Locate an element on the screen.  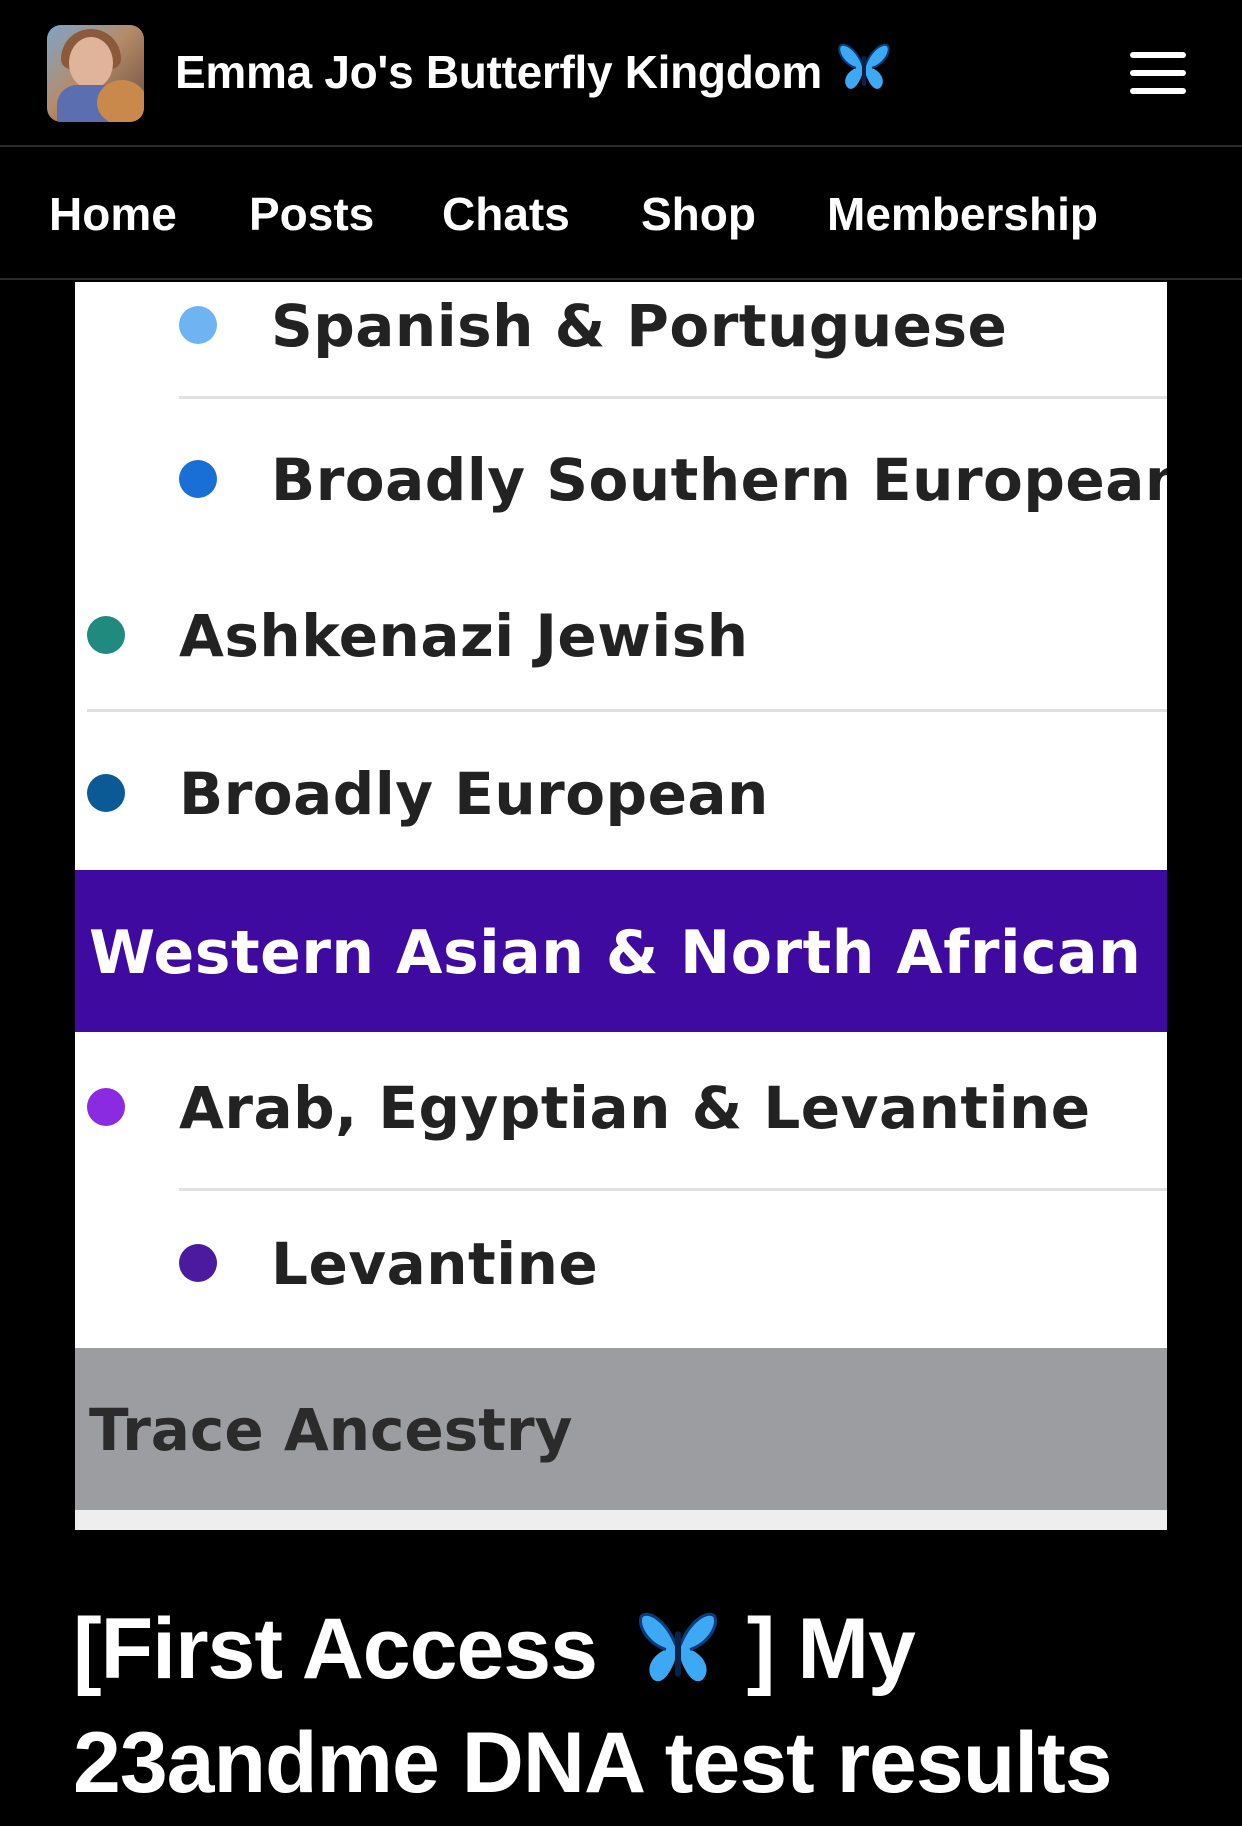
nav-bar: Home Posts Chats Shop Membership is located at coordinates (621, 213).